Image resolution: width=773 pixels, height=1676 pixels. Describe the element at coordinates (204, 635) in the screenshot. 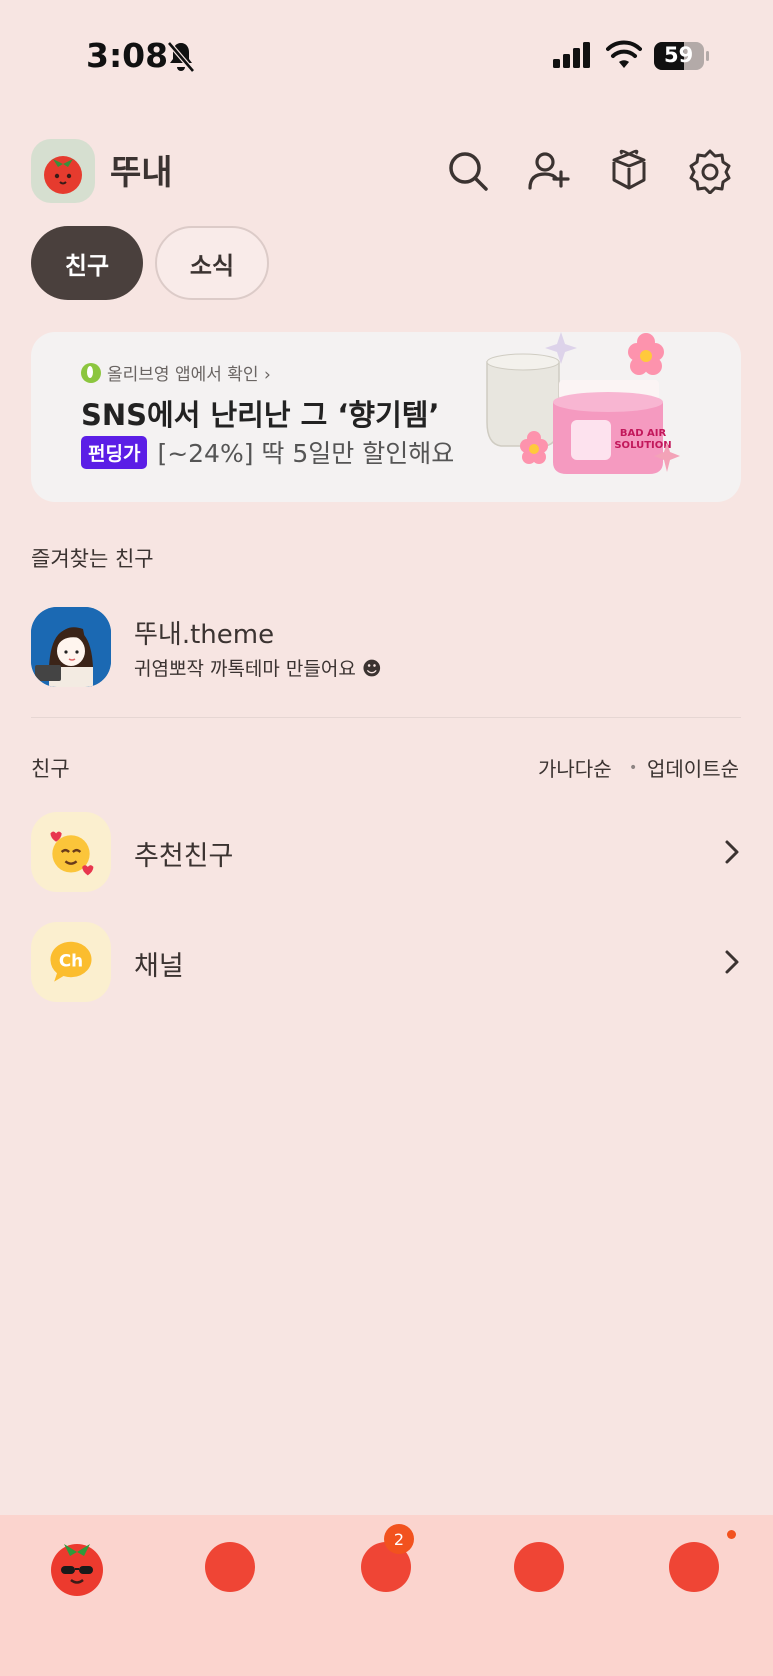

I see `friend-name: 뚜내.theme` at that location.